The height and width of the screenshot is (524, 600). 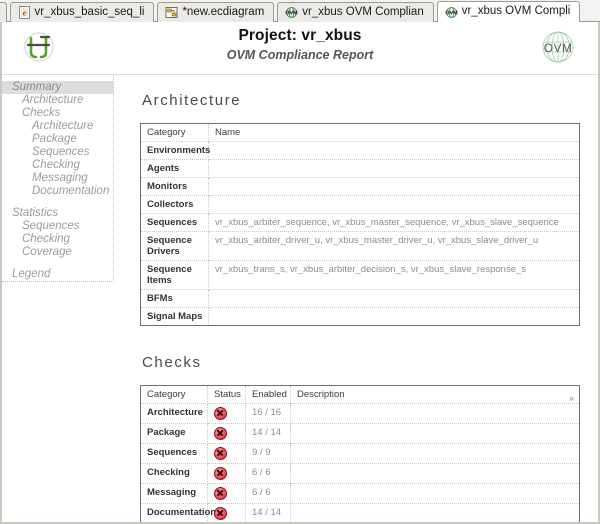 What do you see at coordinates (192, 100) in the screenshot?
I see `architecture-section-title: Architecture` at bounding box center [192, 100].